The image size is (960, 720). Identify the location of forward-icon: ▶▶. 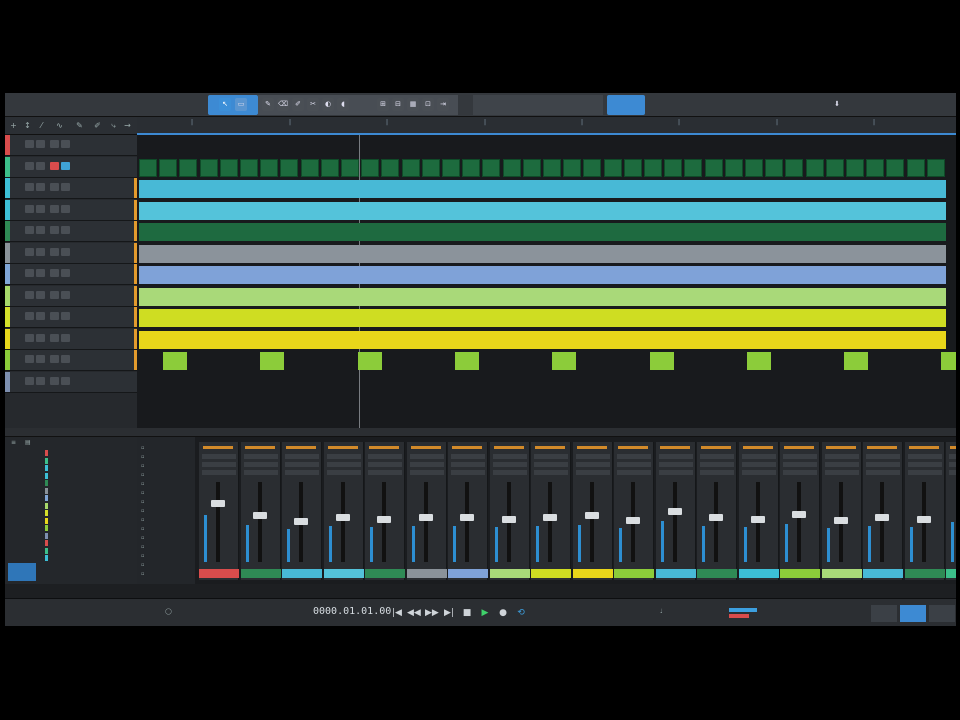
(432, 613).